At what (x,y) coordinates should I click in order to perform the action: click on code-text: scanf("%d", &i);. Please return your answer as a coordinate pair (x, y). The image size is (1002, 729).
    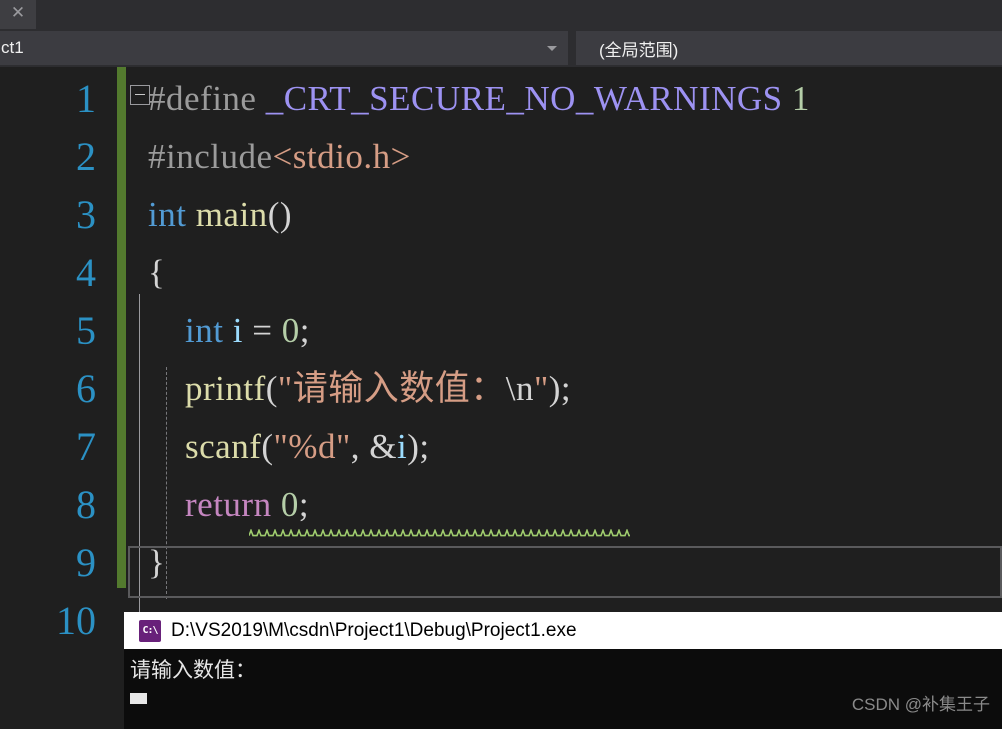
    Looking at the image, I should click on (289, 447).